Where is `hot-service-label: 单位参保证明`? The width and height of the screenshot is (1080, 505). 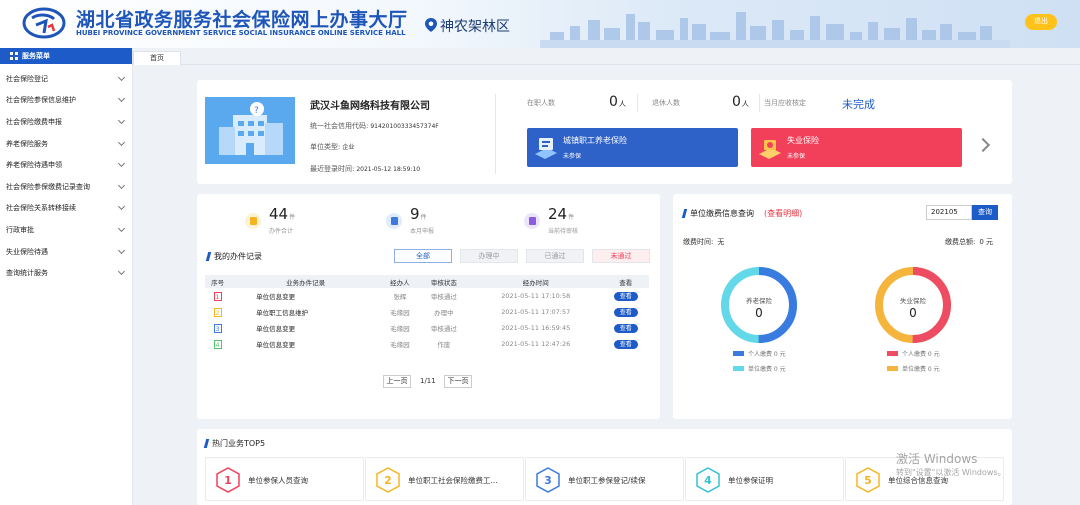 hot-service-label: 单位参保证明 is located at coordinates (750, 480).